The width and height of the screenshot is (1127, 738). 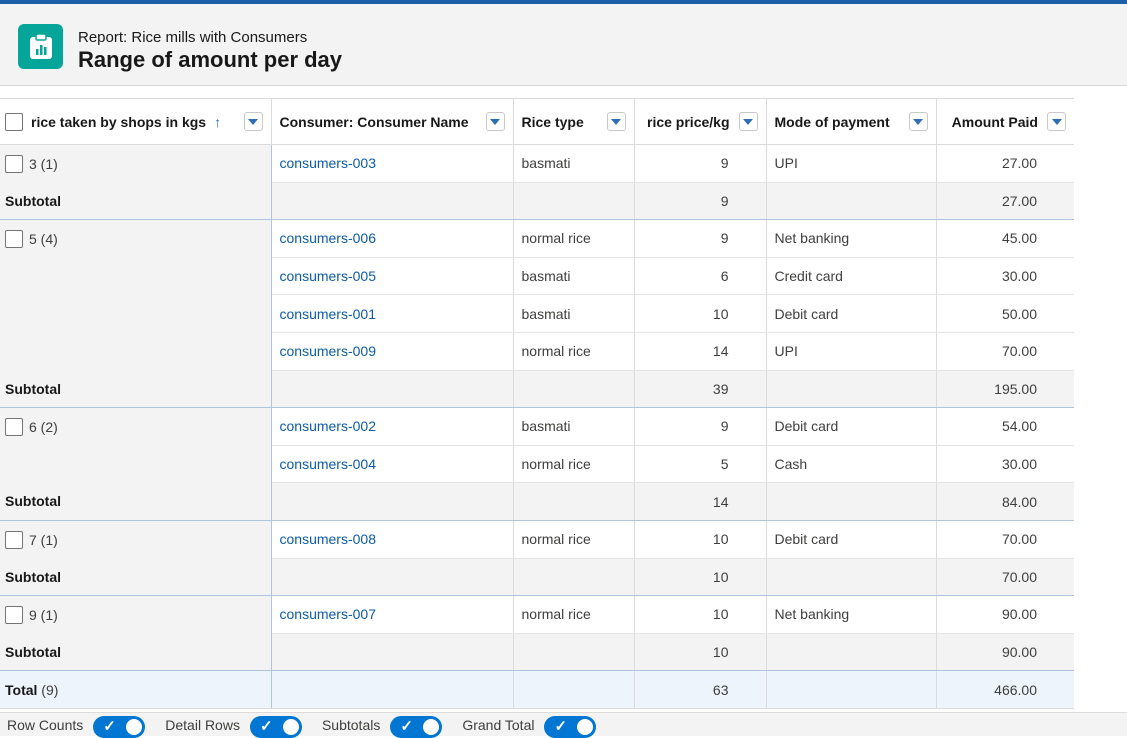 What do you see at coordinates (1004, 201) in the screenshot?
I see `subtotal-amount: 27.00` at bounding box center [1004, 201].